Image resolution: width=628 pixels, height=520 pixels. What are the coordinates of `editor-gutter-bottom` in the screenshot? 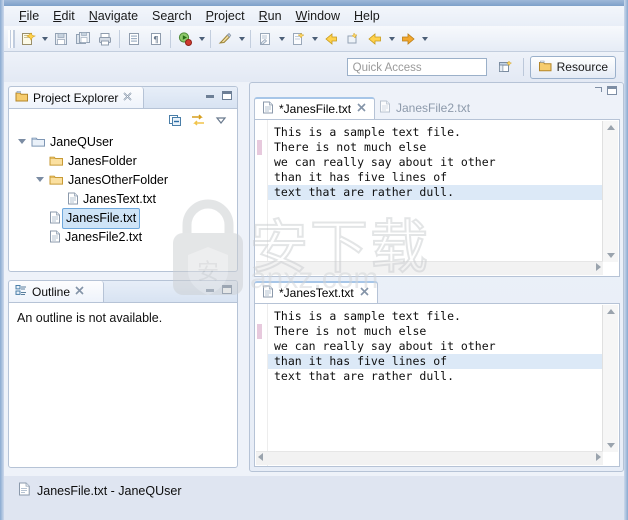 It's located at (261, 385).